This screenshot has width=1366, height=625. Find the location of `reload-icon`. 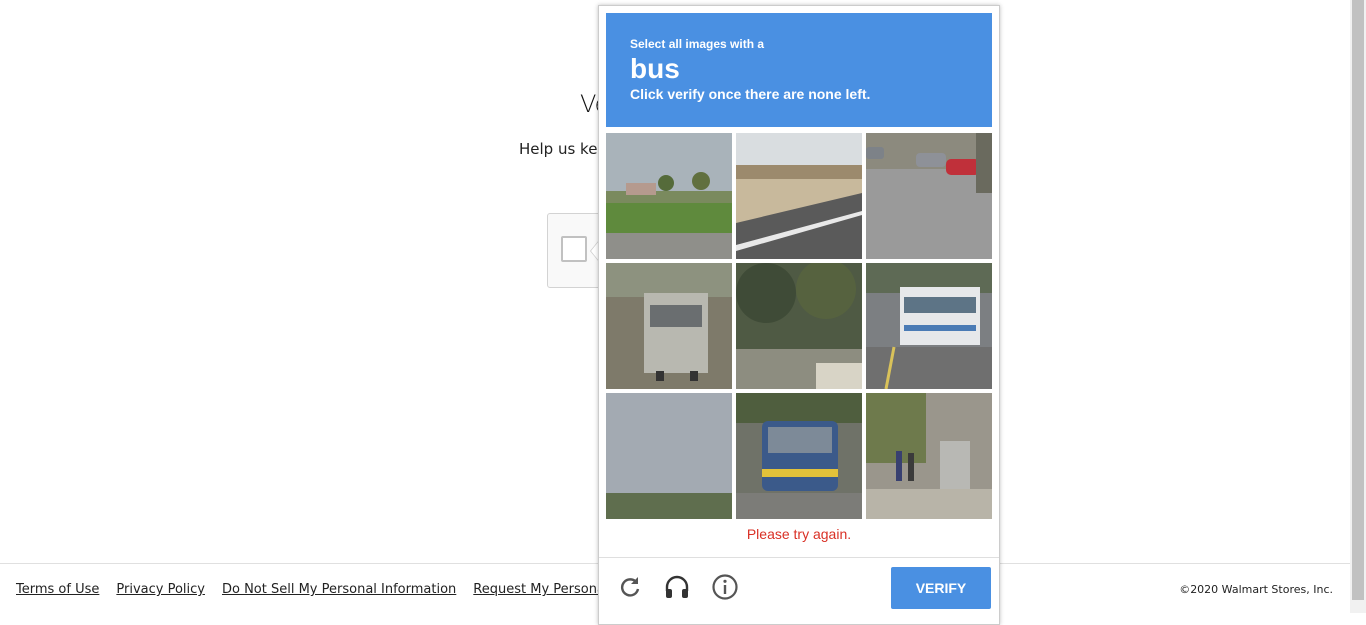

reload-icon is located at coordinates (630, 587).